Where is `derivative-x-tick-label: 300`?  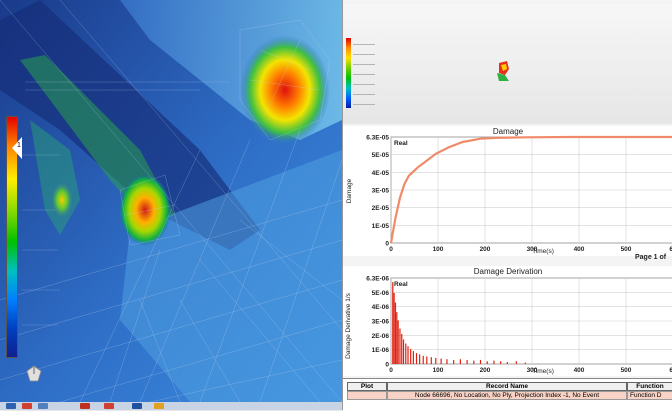
derivative-x-tick-label: 300 is located at coordinates (532, 370).